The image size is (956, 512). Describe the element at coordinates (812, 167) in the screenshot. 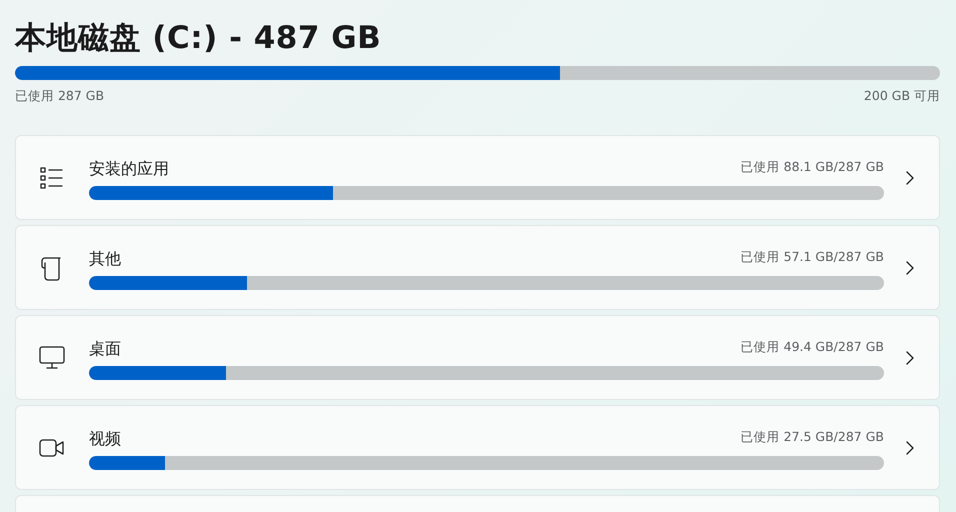

I see `category-usage: 已使用 88.1 GB/287 GB` at that location.